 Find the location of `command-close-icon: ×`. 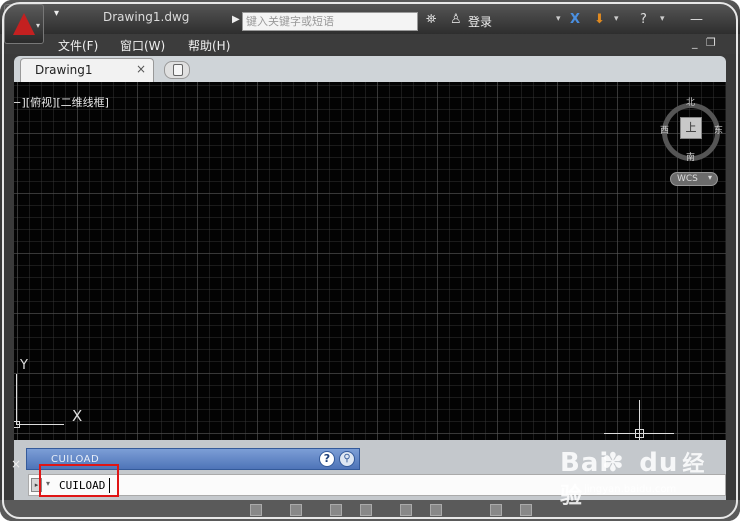

command-close-icon: × is located at coordinates (16, 464).